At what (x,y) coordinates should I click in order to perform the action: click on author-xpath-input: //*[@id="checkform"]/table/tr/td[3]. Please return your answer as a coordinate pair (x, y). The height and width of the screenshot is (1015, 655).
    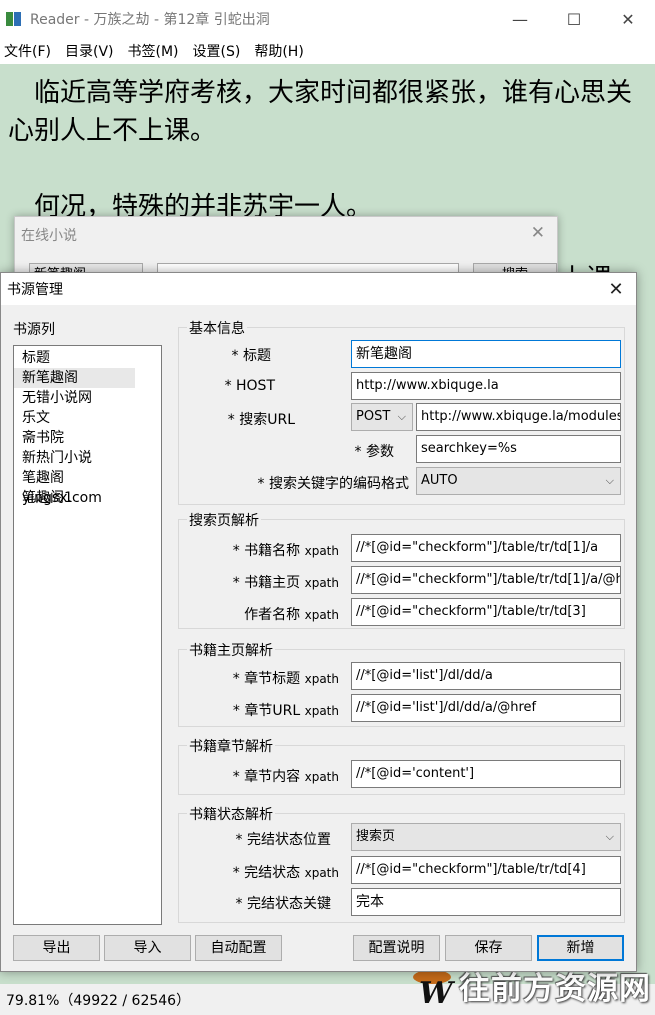
    Looking at the image, I should click on (486, 612).